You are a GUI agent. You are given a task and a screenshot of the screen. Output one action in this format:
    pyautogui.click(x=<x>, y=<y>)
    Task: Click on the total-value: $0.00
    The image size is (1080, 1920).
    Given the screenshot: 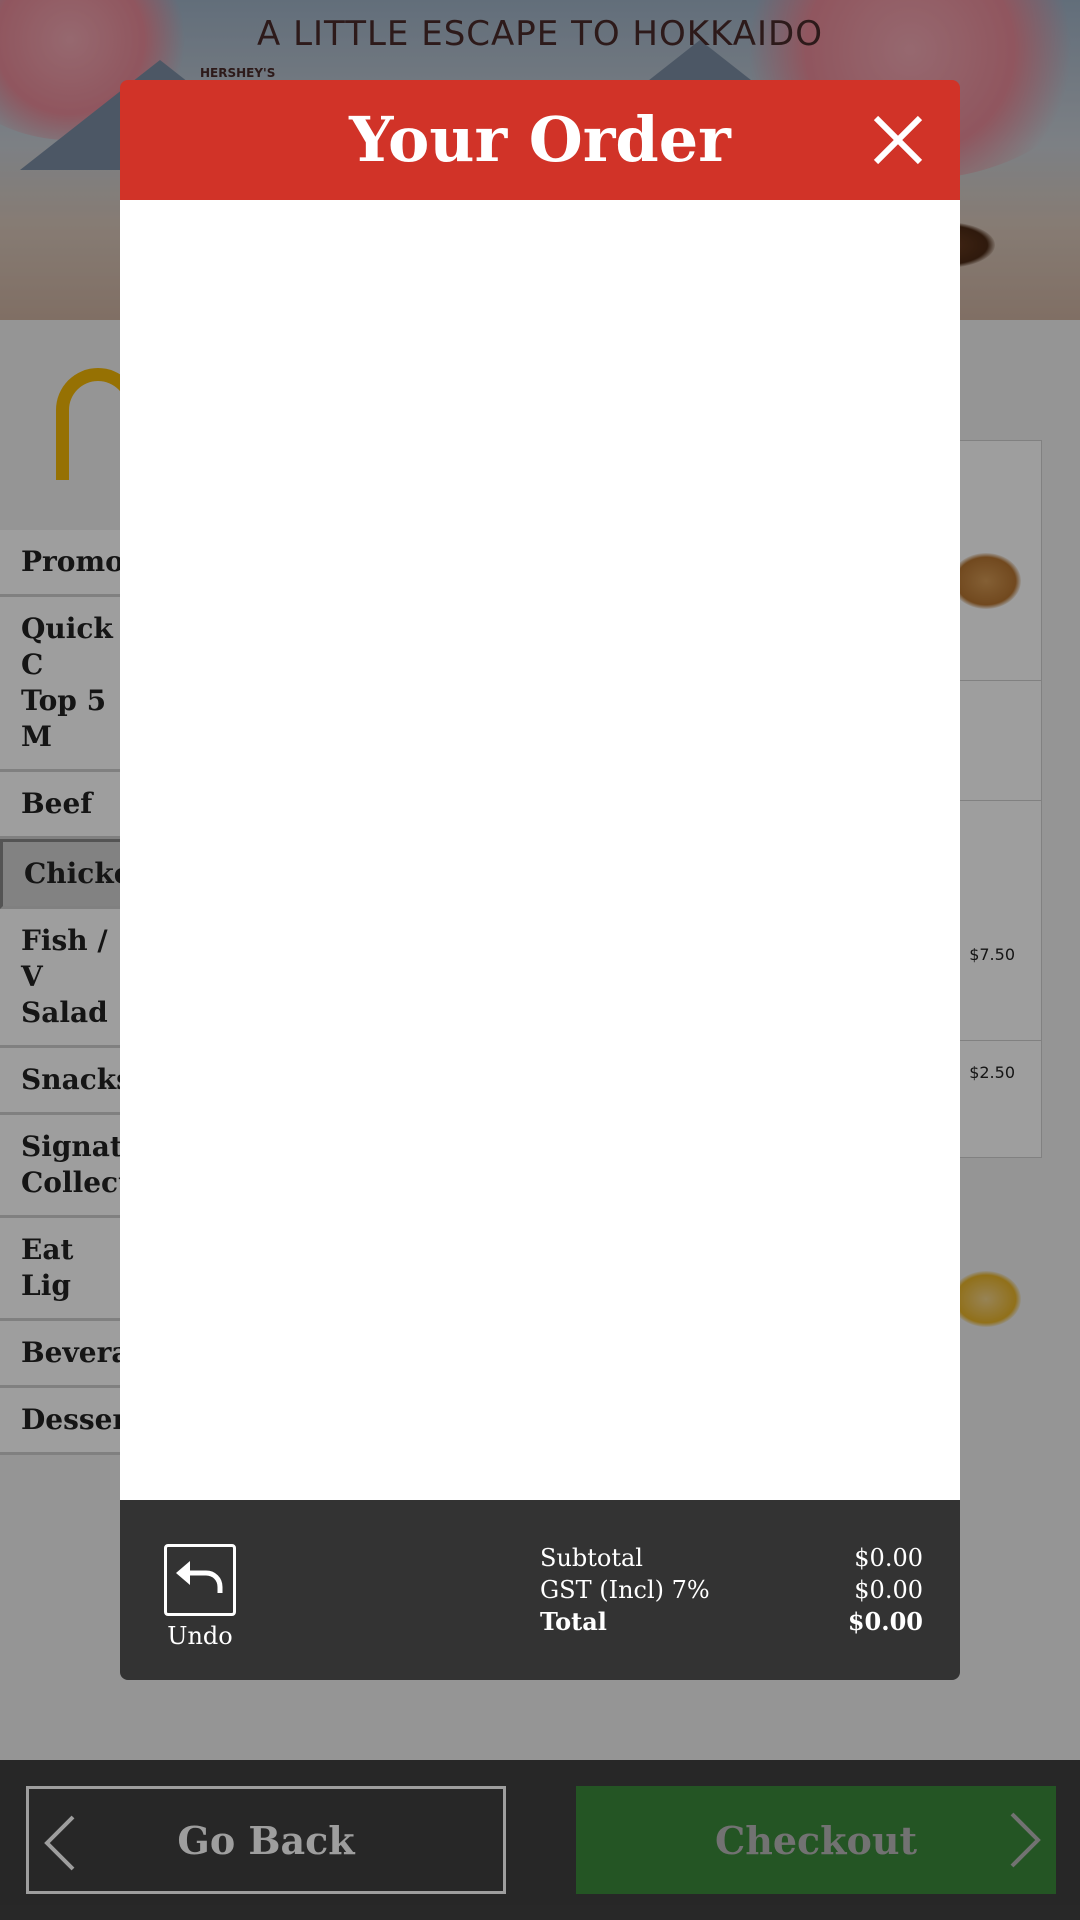 What is the action you would take?
    pyautogui.click(x=885, y=1621)
    